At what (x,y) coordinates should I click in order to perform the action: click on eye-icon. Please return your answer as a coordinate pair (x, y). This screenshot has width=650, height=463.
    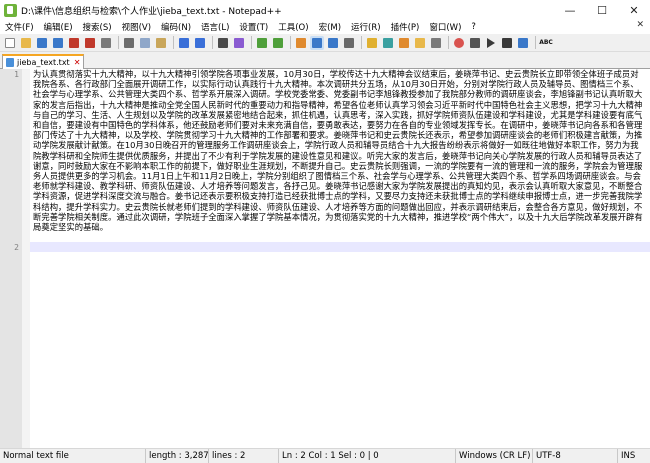
    Looking at the image, I should click on (436, 42).